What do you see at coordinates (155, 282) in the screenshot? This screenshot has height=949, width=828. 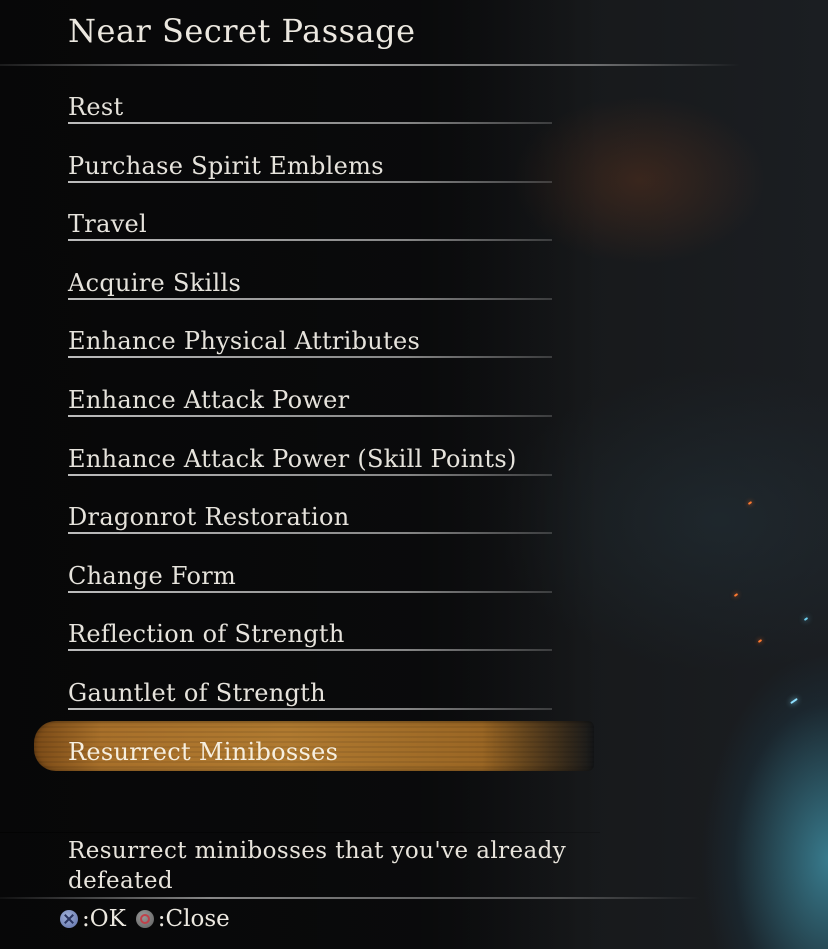 I see `menu-item-label: Acquire Skills` at bounding box center [155, 282].